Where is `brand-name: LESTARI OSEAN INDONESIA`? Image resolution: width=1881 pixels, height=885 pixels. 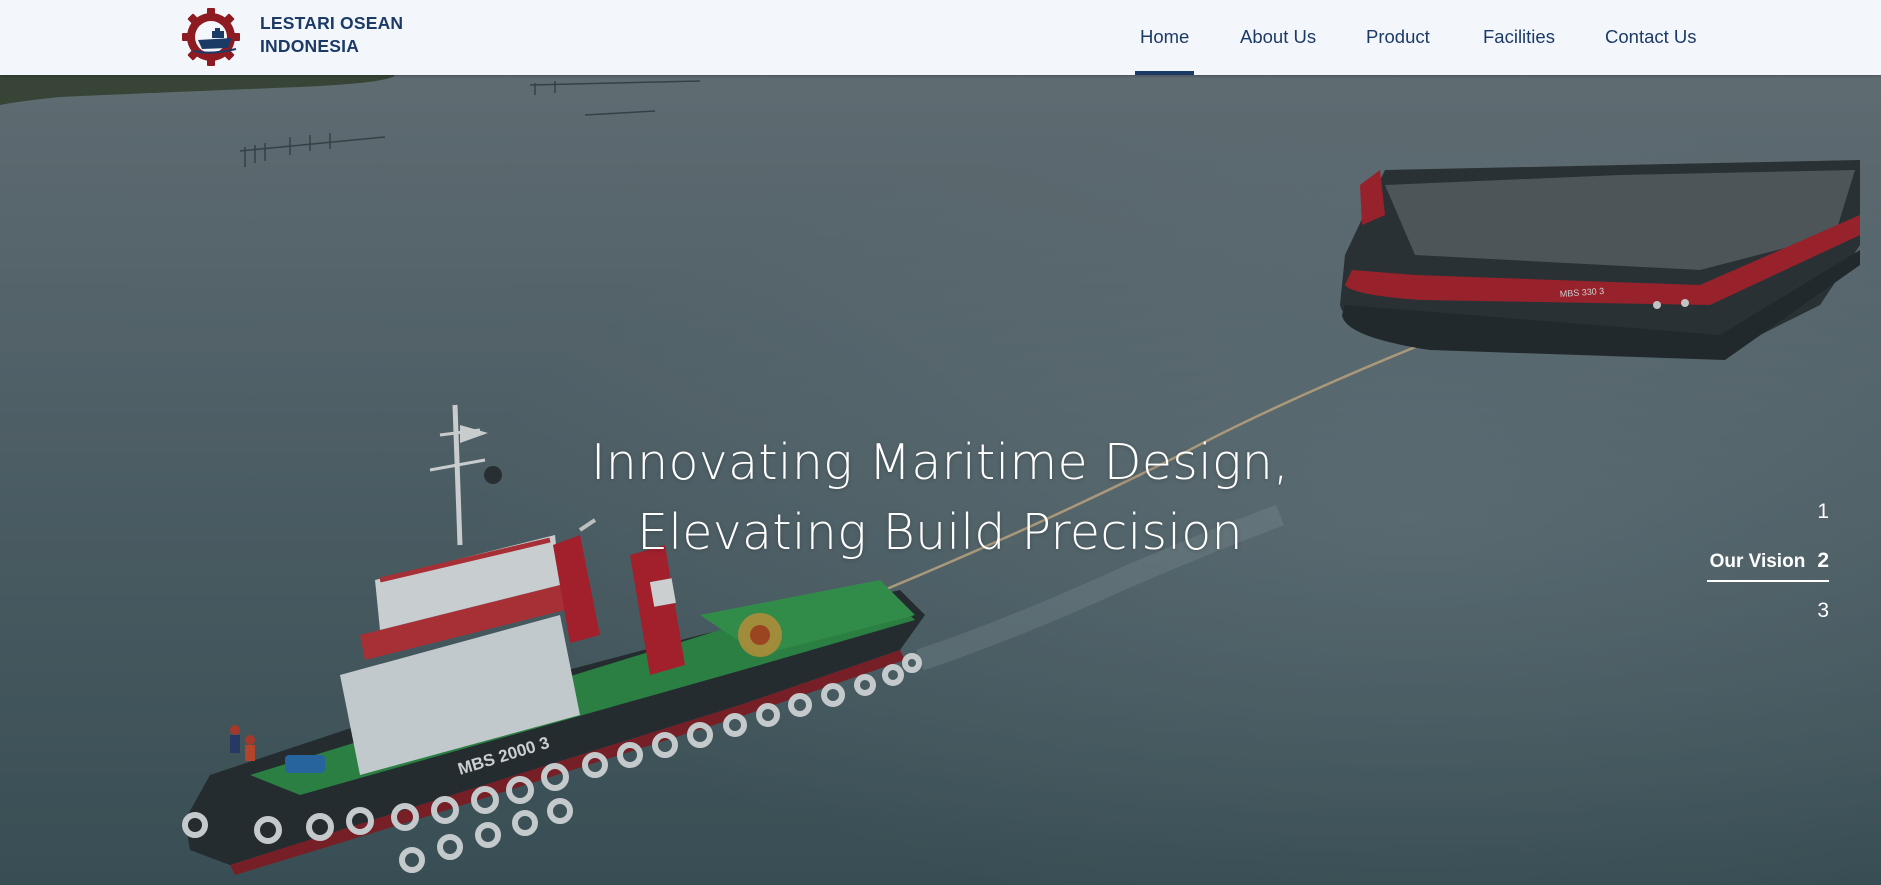
brand-name: LESTARI OSEAN INDONESIA is located at coordinates (331, 35).